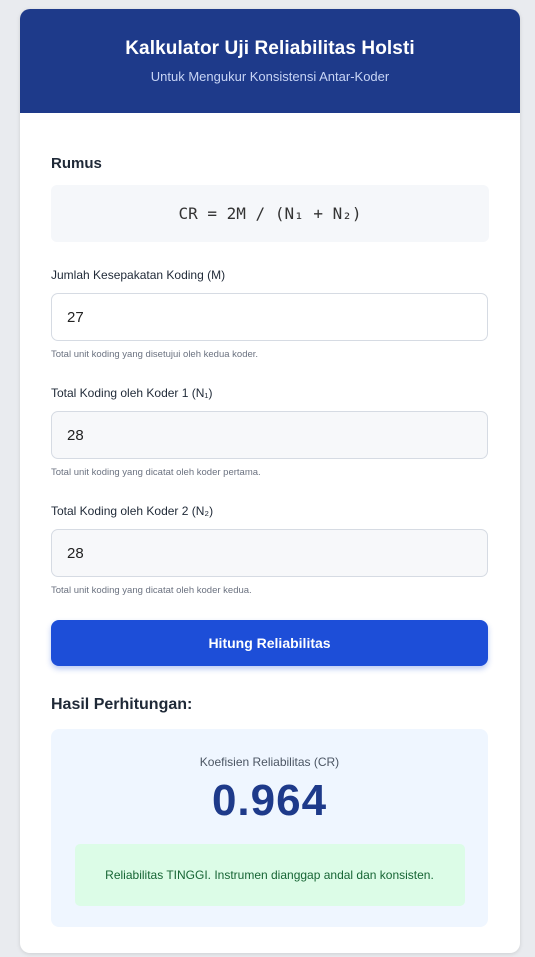 The width and height of the screenshot is (535, 957). I want to click on coder2-input, so click(269, 553).